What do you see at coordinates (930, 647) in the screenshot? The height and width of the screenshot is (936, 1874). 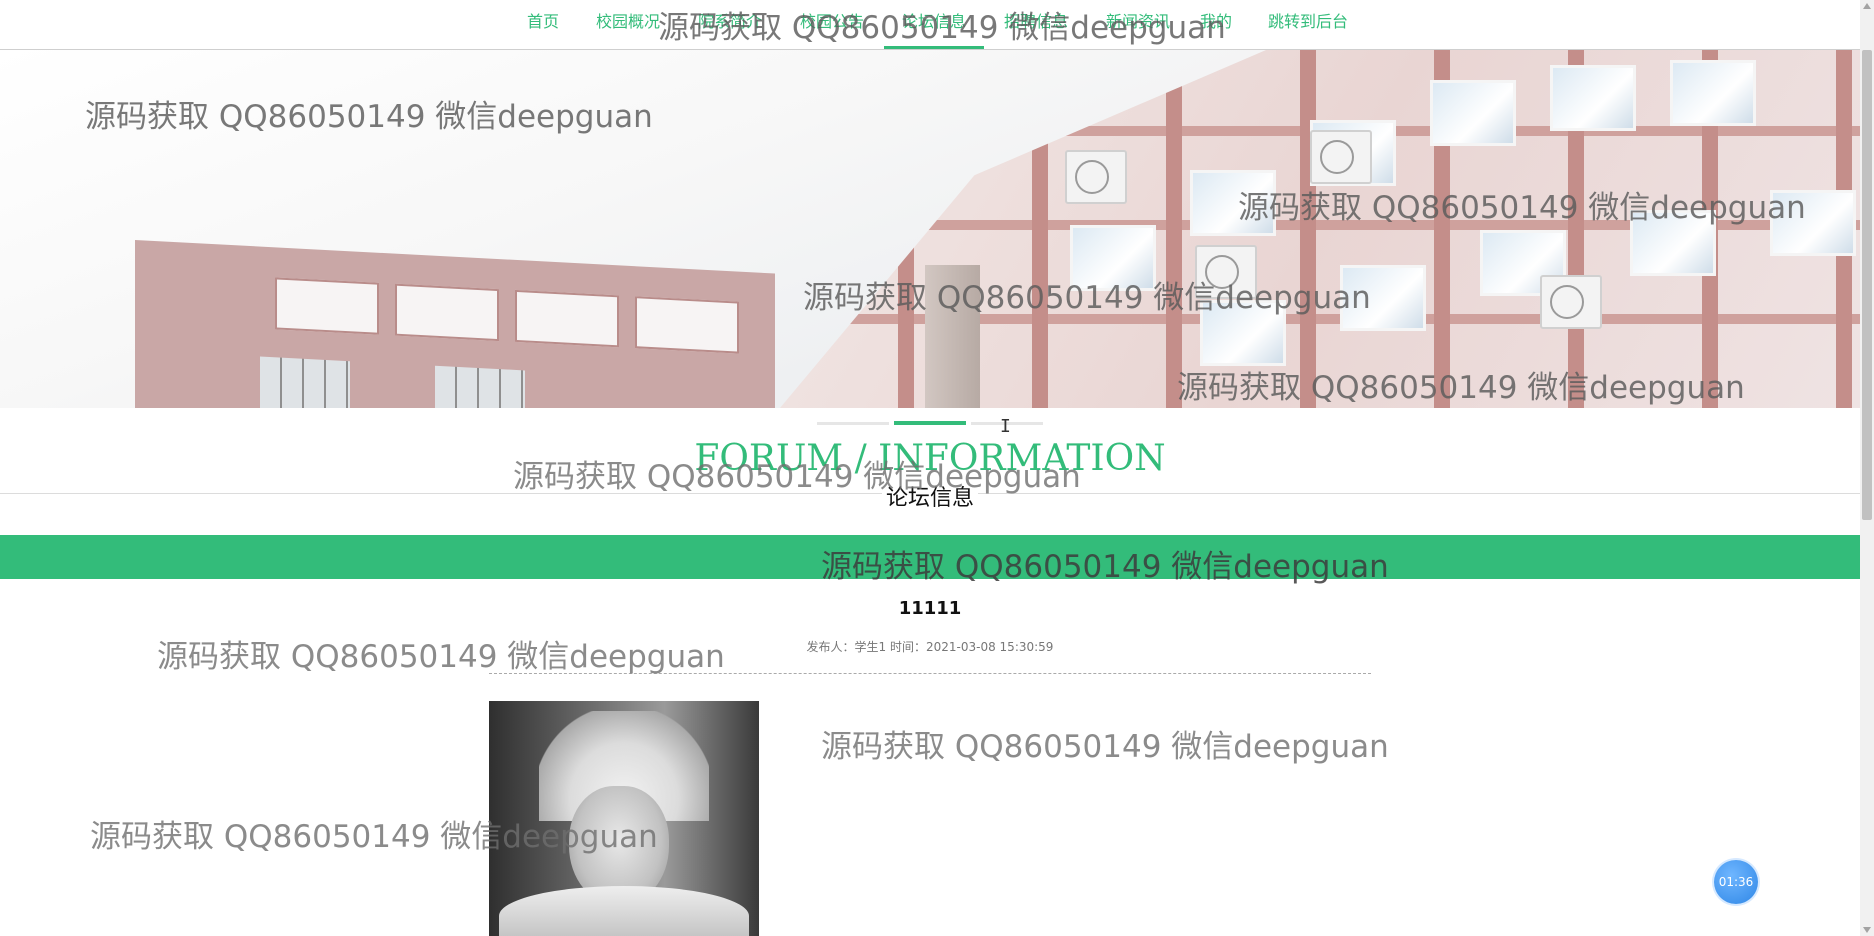 I see `post-meta: 发布人：学生1 时间：2021-03-08 15:30:59` at bounding box center [930, 647].